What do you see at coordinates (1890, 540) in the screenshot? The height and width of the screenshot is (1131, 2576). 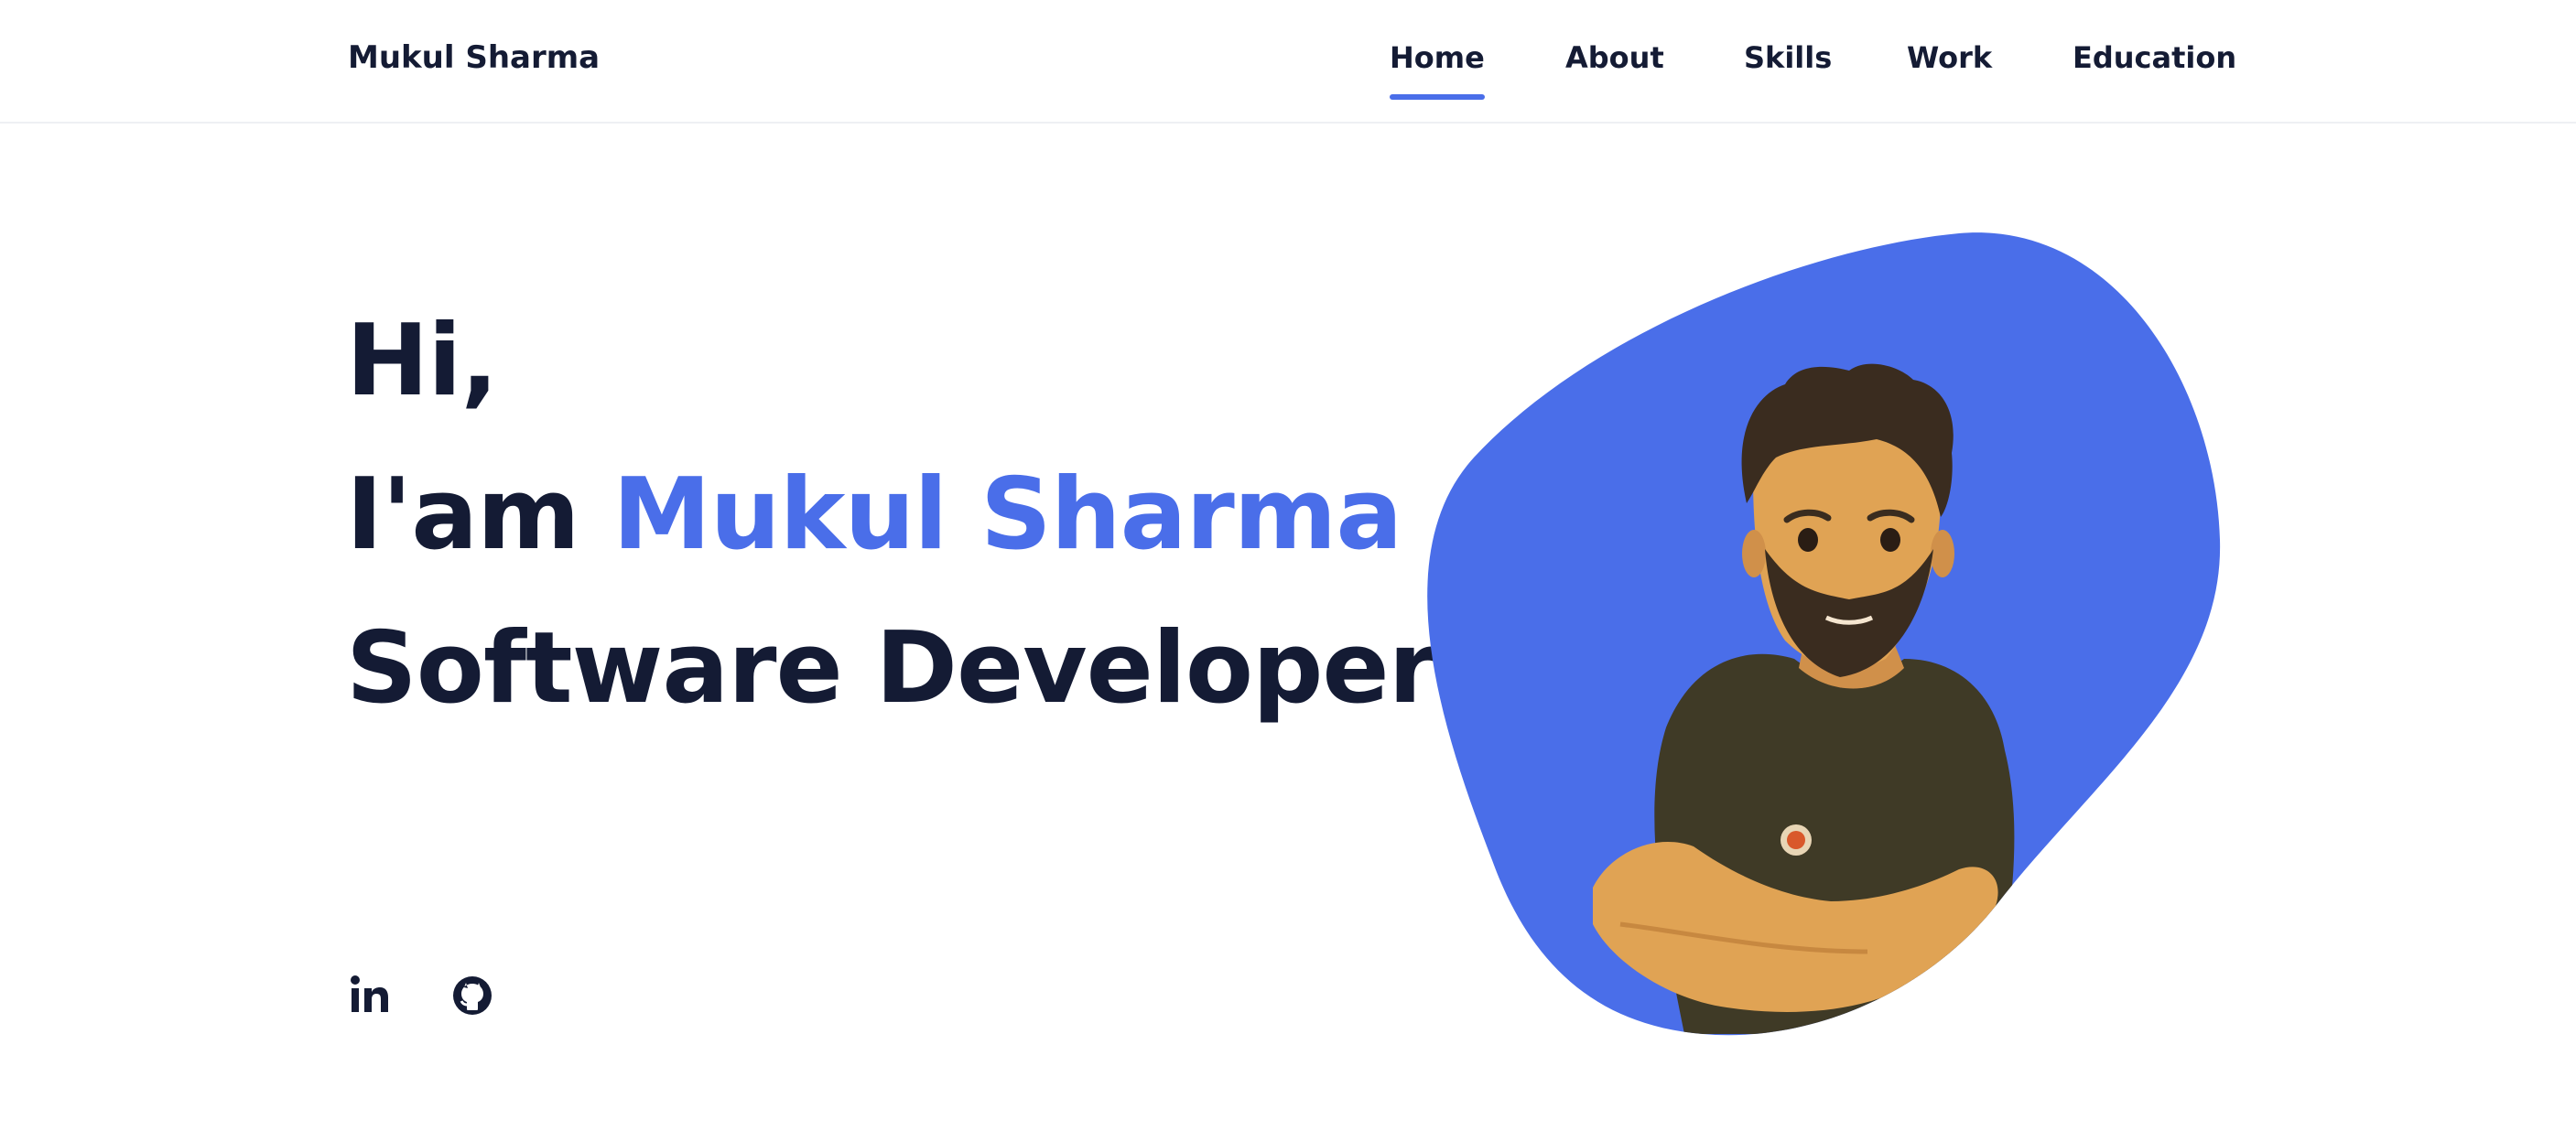 I see `character-right-eye` at bounding box center [1890, 540].